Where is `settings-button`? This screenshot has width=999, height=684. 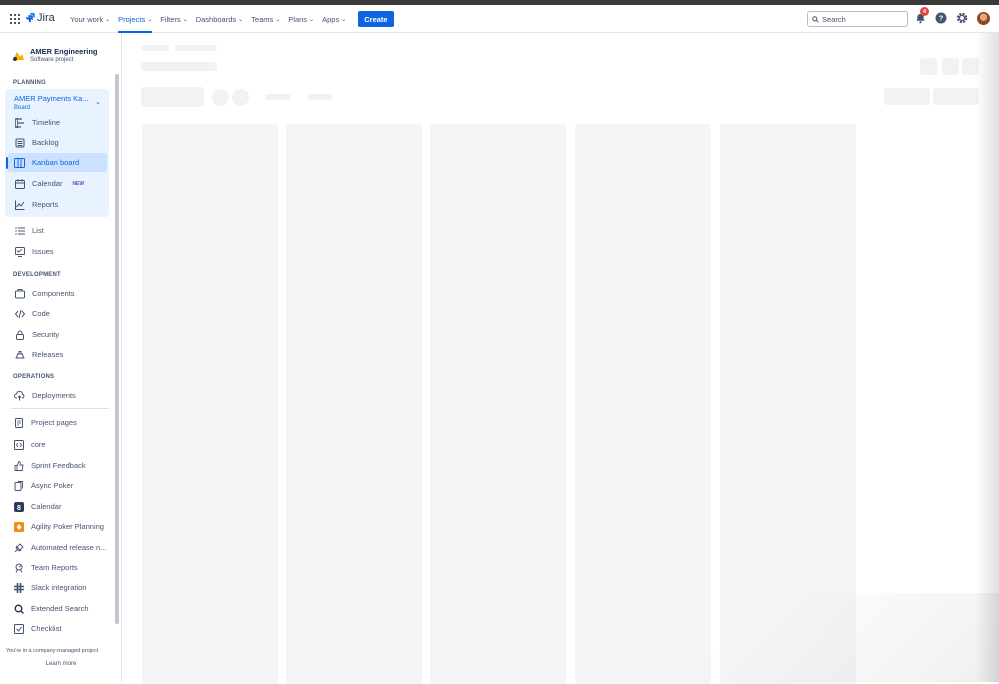 settings-button is located at coordinates (962, 18).